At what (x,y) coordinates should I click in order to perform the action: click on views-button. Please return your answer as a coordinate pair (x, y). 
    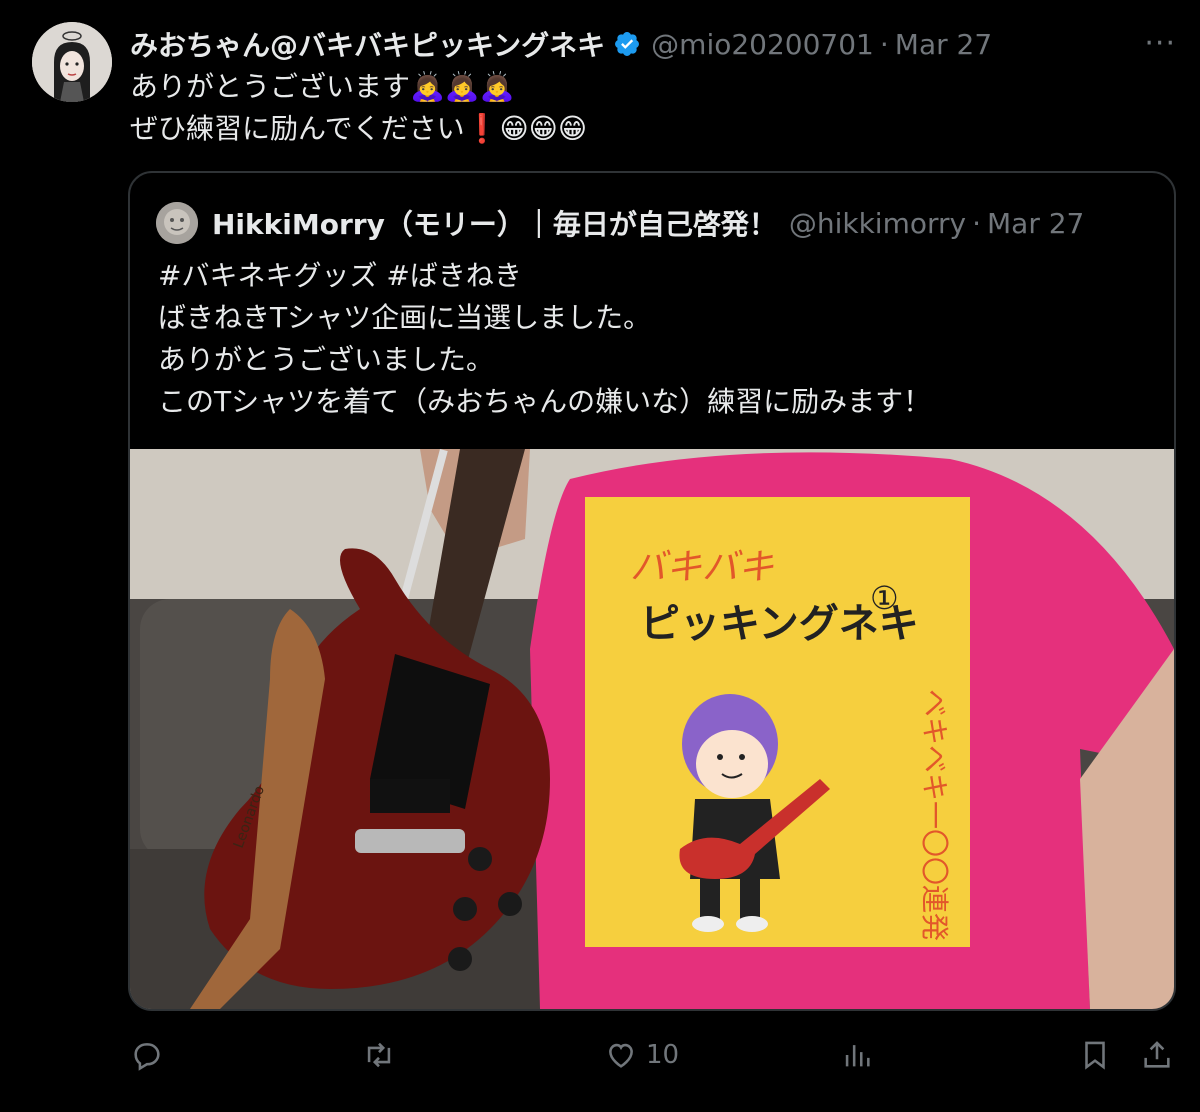
    Looking at the image, I should click on (857, 1055).